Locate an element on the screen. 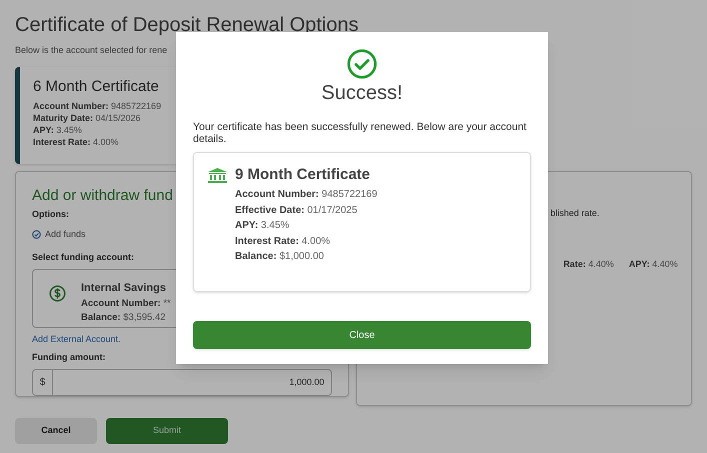 Image resolution: width=707 pixels, height=453 pixels. options-label: Options: is located at coordinates (50, 214).